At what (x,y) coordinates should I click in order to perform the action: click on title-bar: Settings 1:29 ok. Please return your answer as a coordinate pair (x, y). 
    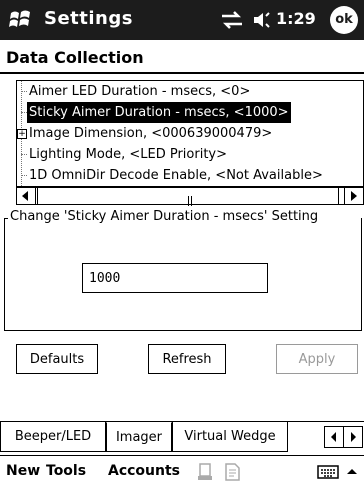
    Looking at the image, I should click on (182, 20).